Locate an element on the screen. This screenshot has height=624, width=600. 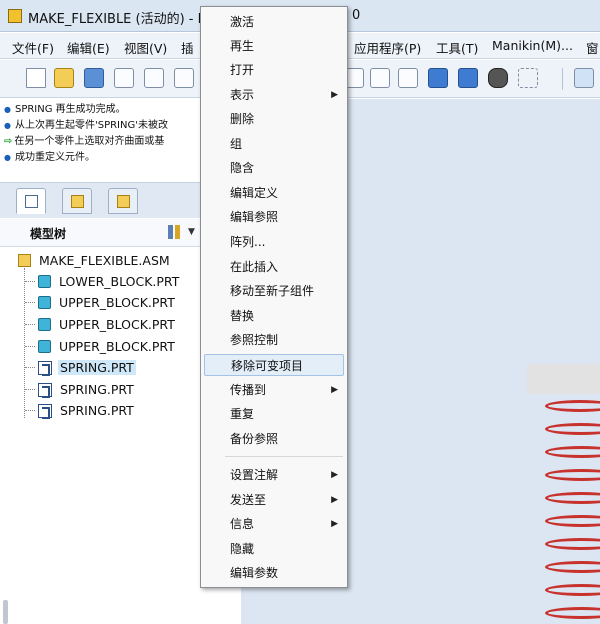
globe-icon is located at coordinates (184, 78).